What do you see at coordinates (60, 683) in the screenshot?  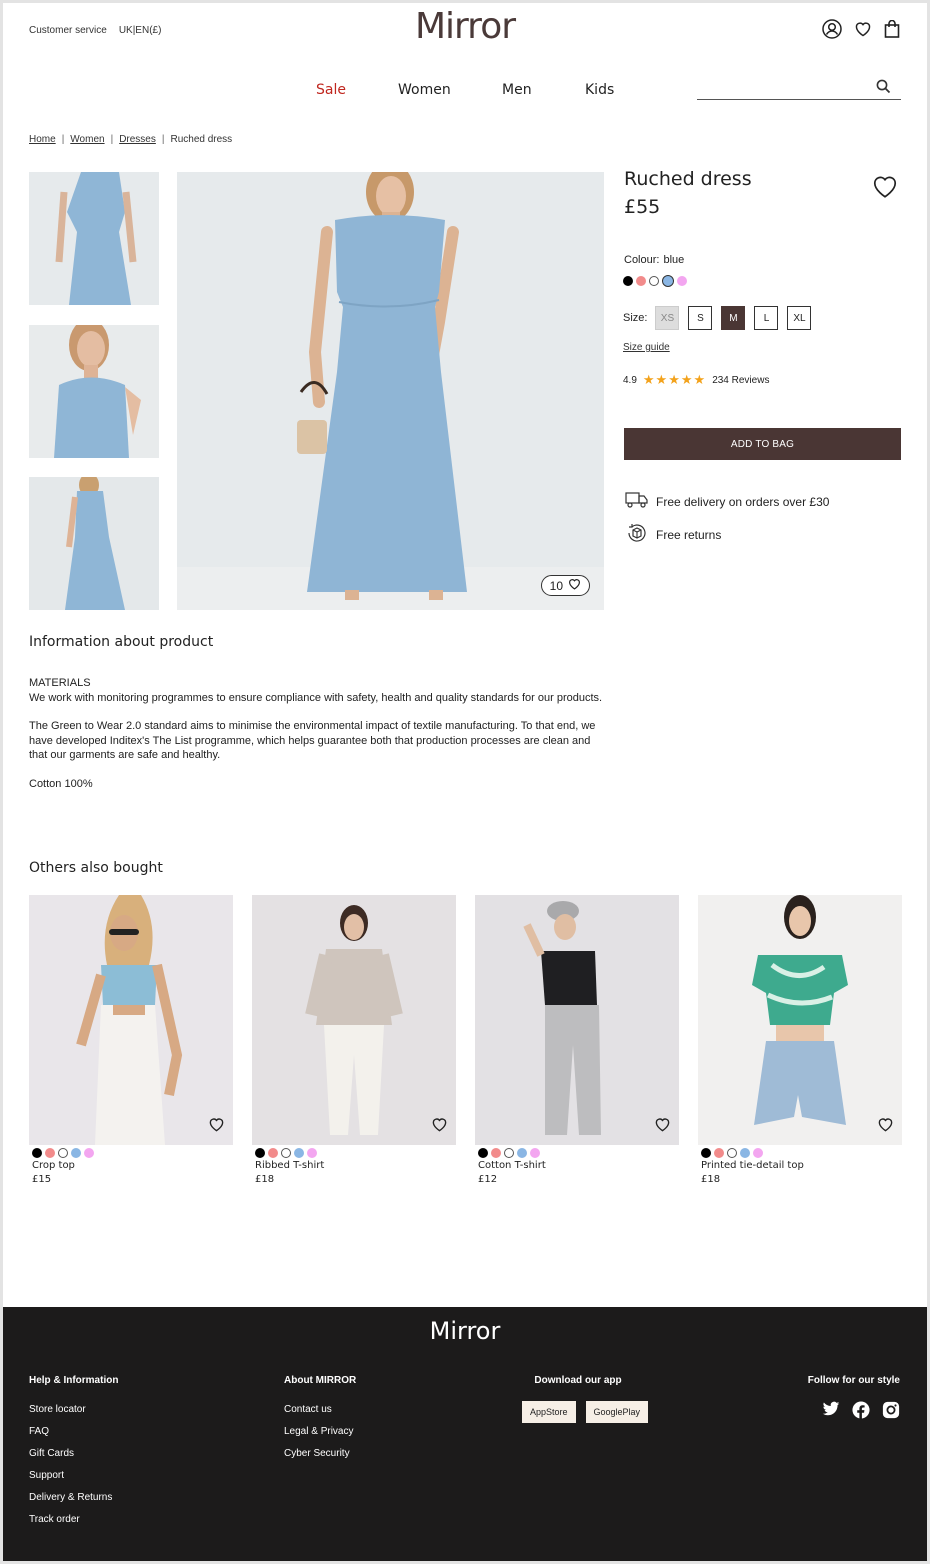 I see `info-materials-heading: MATERIALS` at bounding box center [60, 683].